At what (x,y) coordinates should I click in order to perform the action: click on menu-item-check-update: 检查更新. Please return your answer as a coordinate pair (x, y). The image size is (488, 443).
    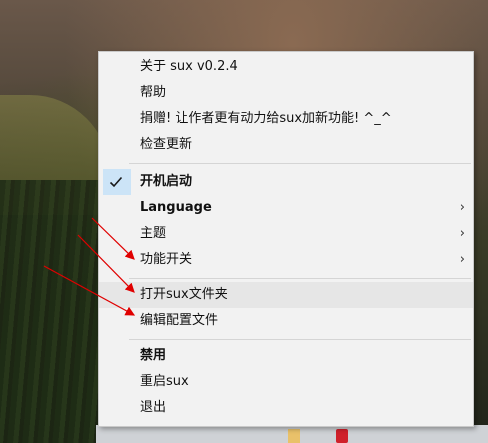
    Looking at the image, I should click on (286, 145).